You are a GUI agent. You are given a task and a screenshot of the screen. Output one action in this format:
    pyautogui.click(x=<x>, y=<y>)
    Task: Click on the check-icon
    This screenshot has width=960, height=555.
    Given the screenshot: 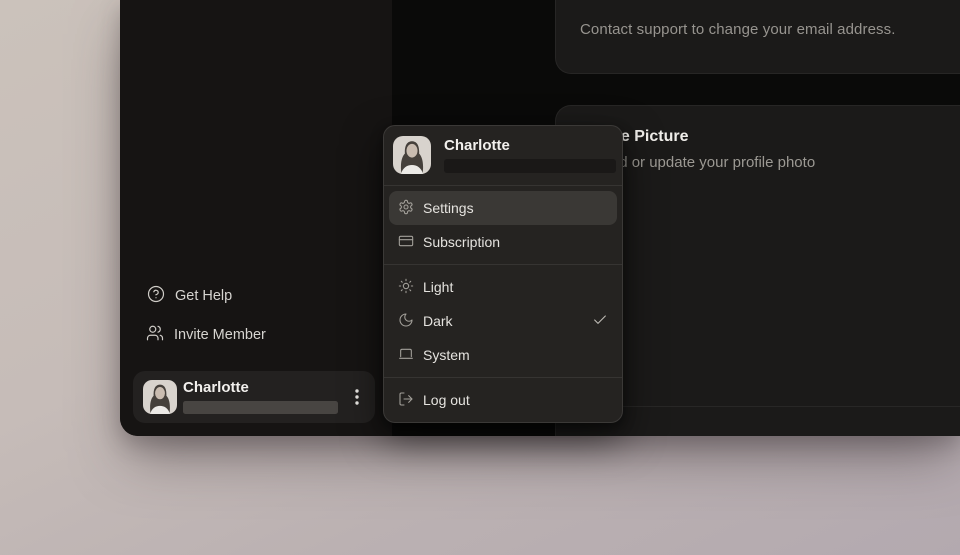 What is the action you would take?
    pyautogui.click(x=600, y=321)
    